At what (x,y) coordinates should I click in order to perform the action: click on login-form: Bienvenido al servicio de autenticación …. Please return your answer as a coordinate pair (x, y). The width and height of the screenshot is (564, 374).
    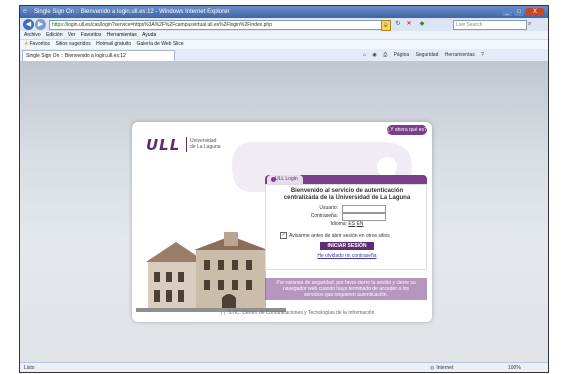
    Looking at the image, I should click on (346, 227).